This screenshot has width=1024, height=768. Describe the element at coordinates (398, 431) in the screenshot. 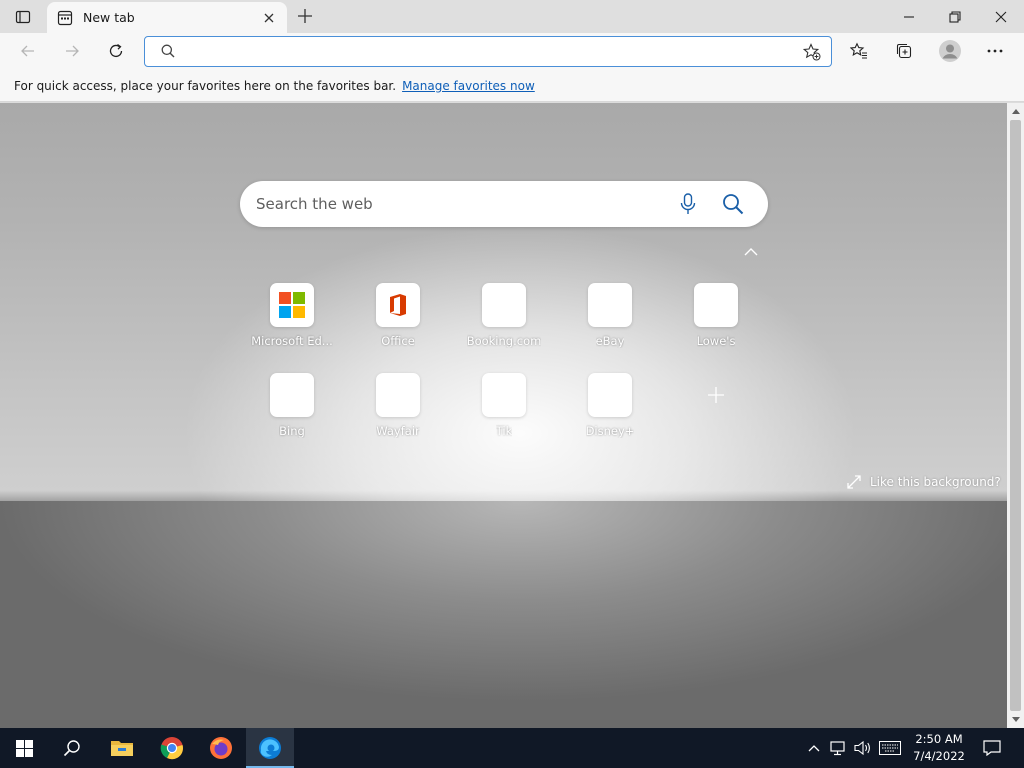

I see `quick-link-label: Wayfair` at that location.